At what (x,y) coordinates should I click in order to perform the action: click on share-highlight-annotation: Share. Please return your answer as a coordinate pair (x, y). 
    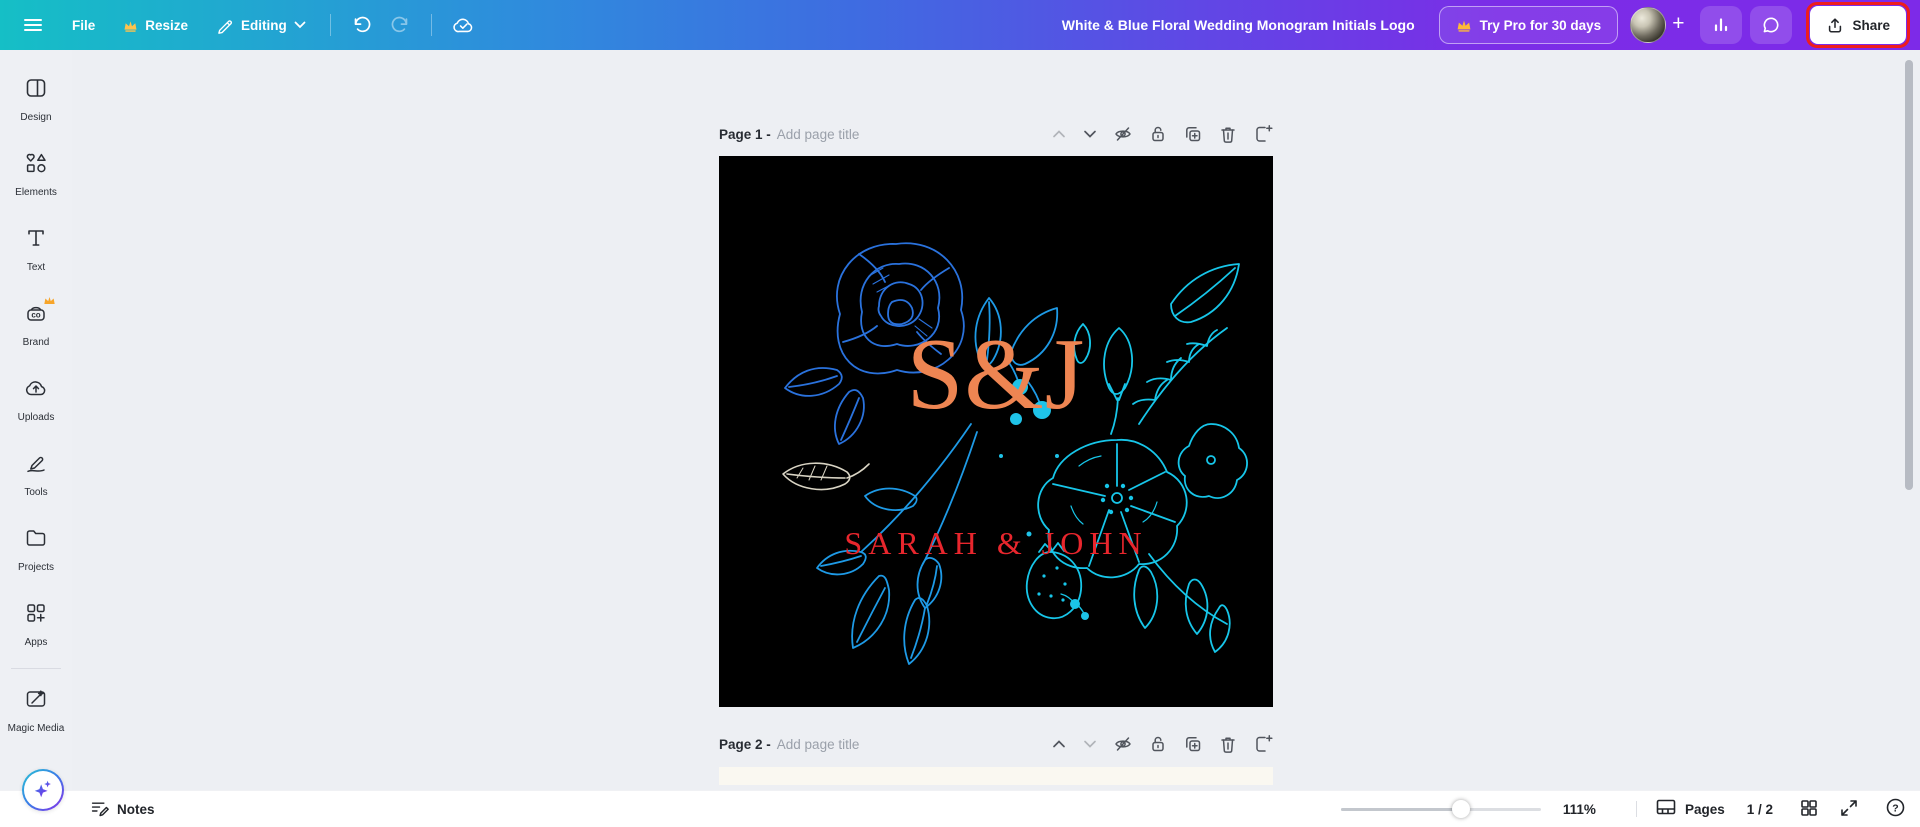
    Looking at the image, I should click on (1858, 25).